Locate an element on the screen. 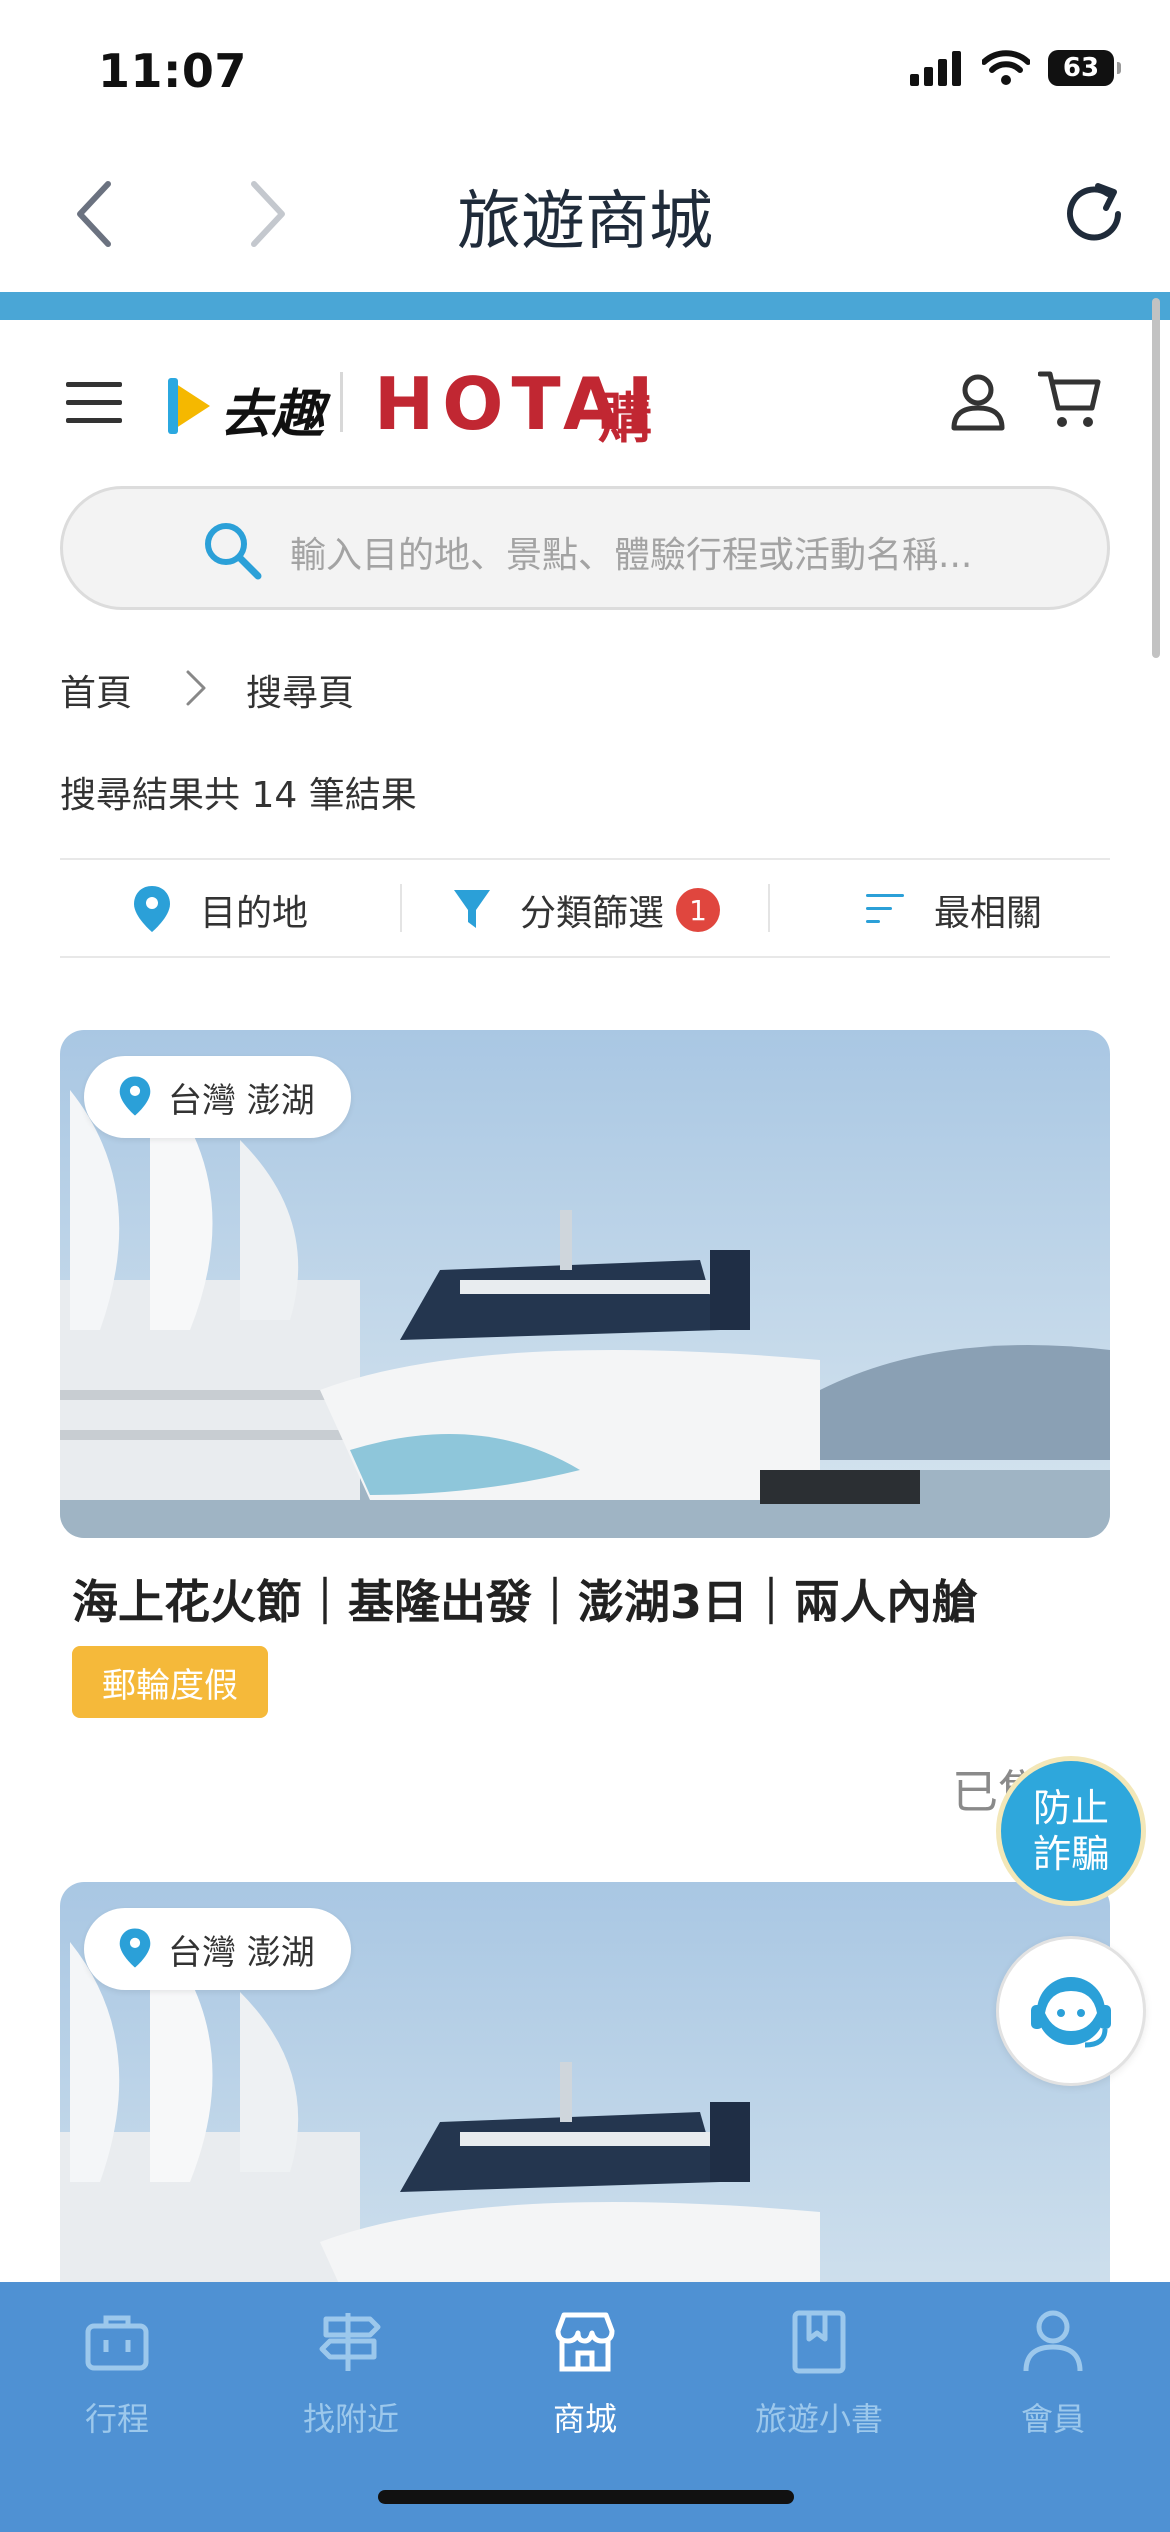  logo-hotai-suffix: 購 is located at coordinates (625, 418).